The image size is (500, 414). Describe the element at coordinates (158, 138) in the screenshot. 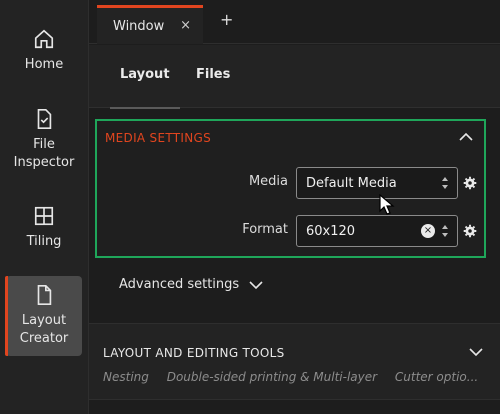

I see `section-title: MEDIA SETTINGS` at that location.